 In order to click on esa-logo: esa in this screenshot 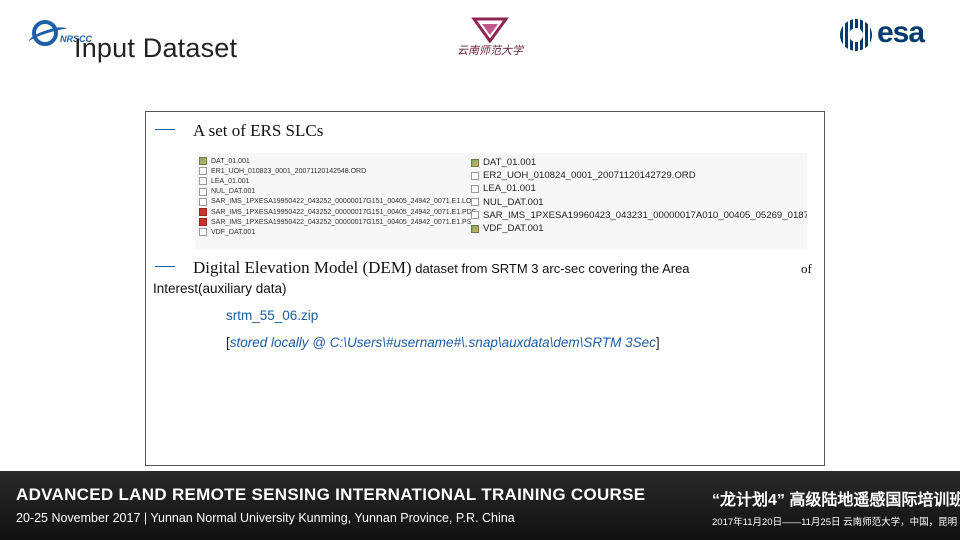, I will do `click(887, 34)`.